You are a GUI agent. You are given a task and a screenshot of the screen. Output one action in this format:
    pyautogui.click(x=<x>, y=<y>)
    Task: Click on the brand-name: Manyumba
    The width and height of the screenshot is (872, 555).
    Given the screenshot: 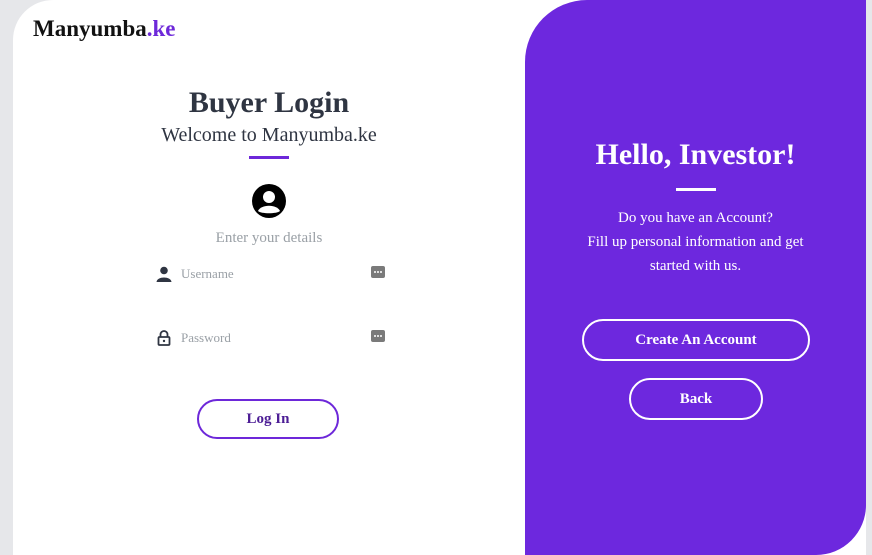 What is the action you would take?
    pyautogui.click(x=90, y=28)
    